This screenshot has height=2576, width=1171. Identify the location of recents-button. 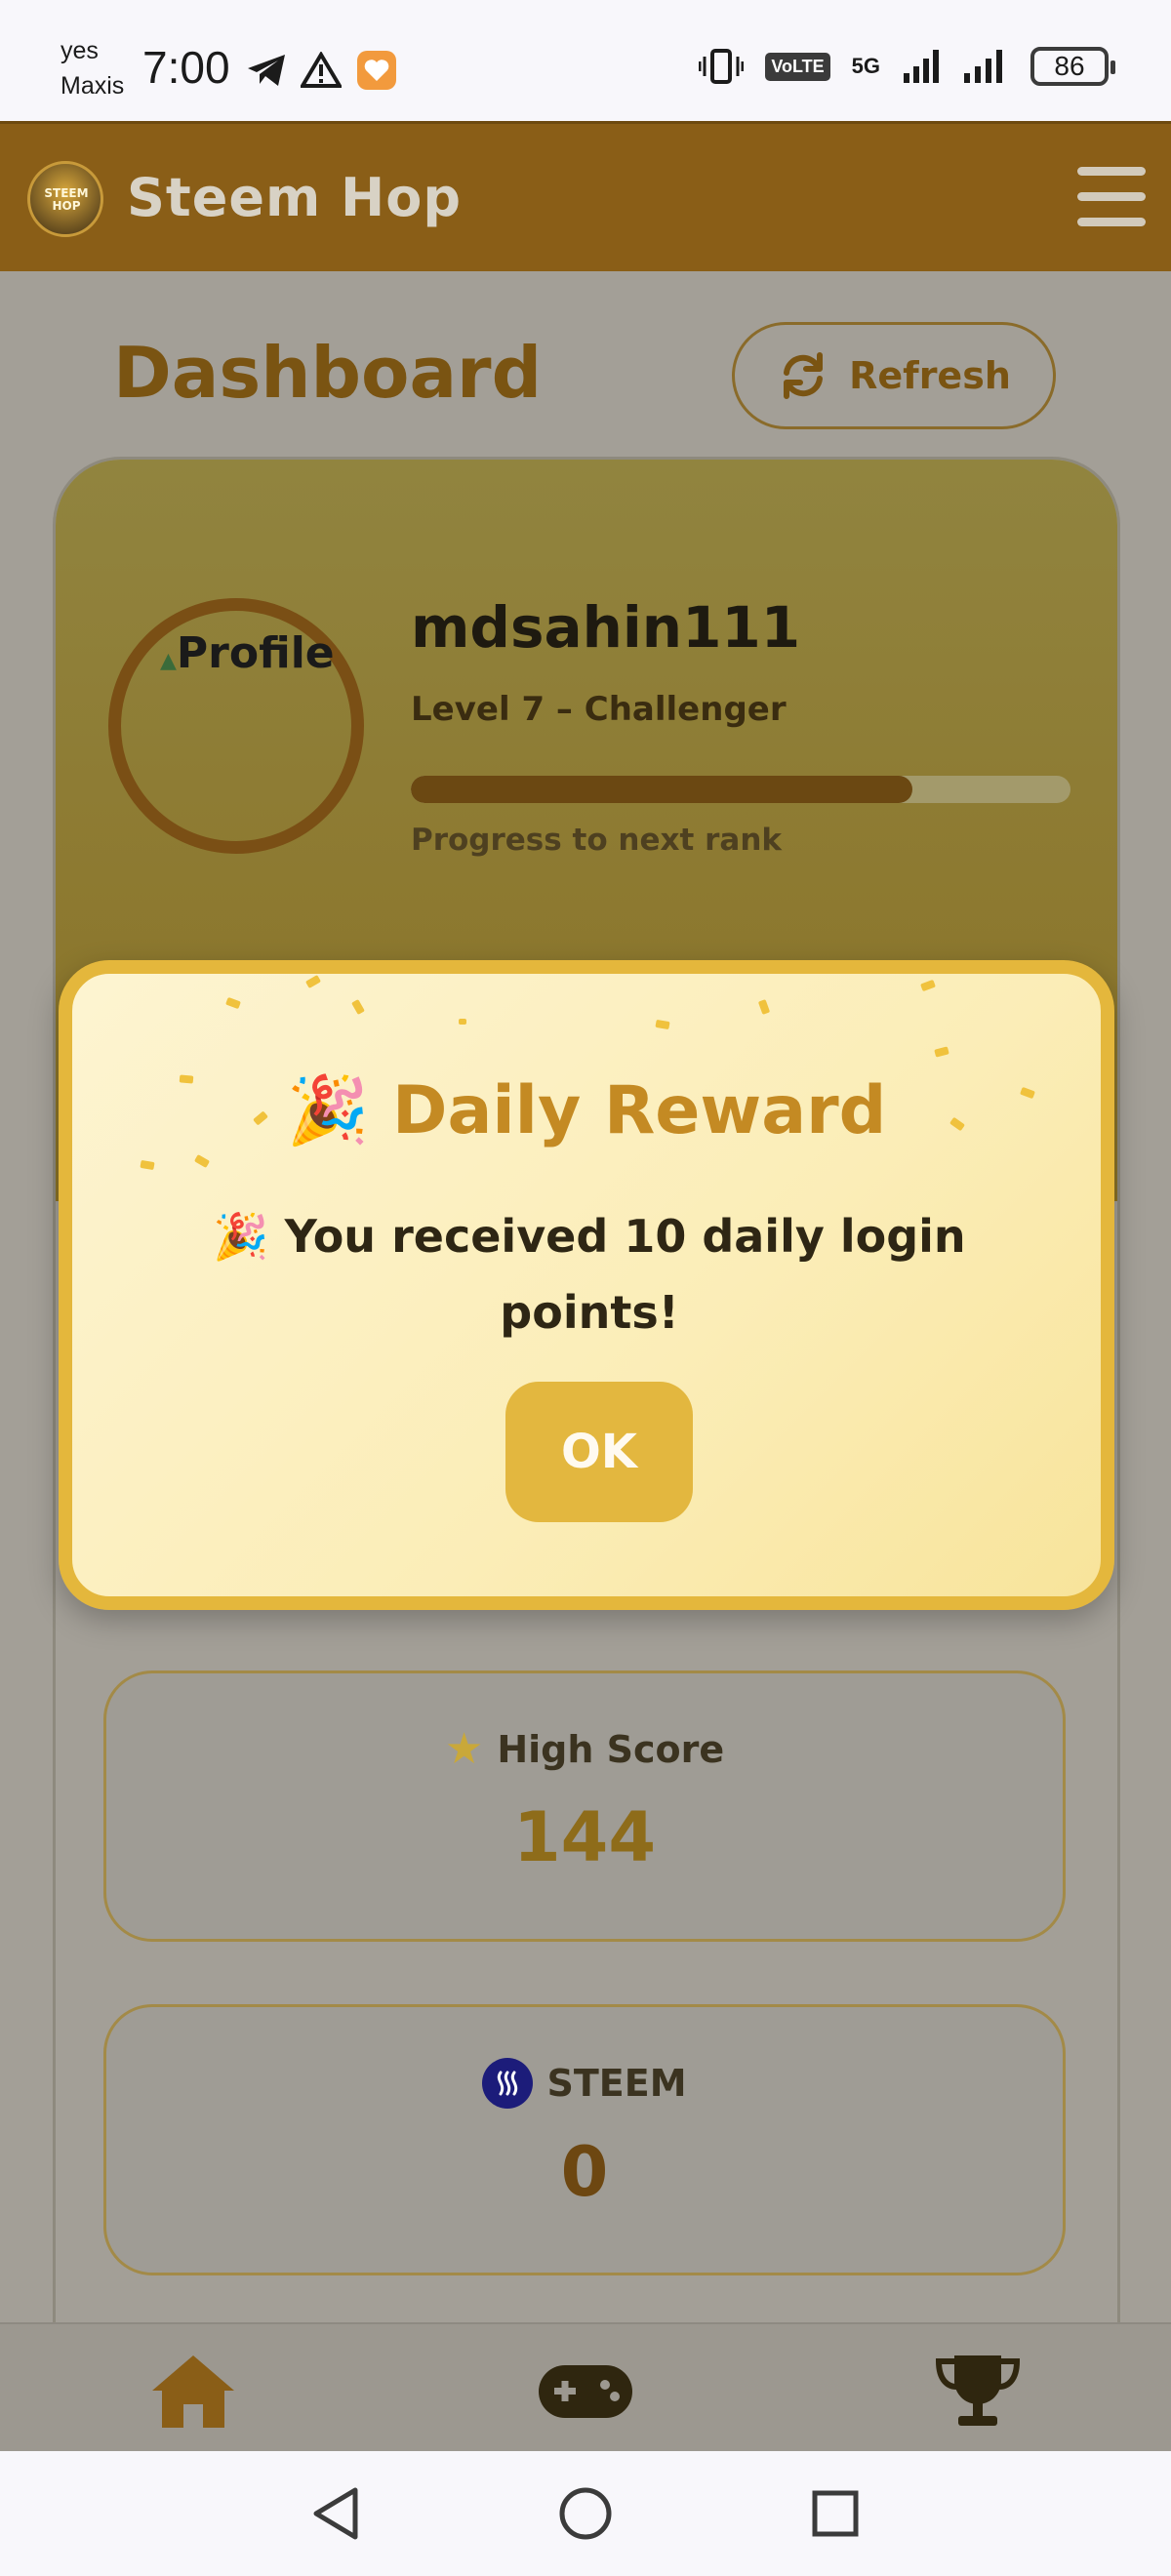
(835, 2513).